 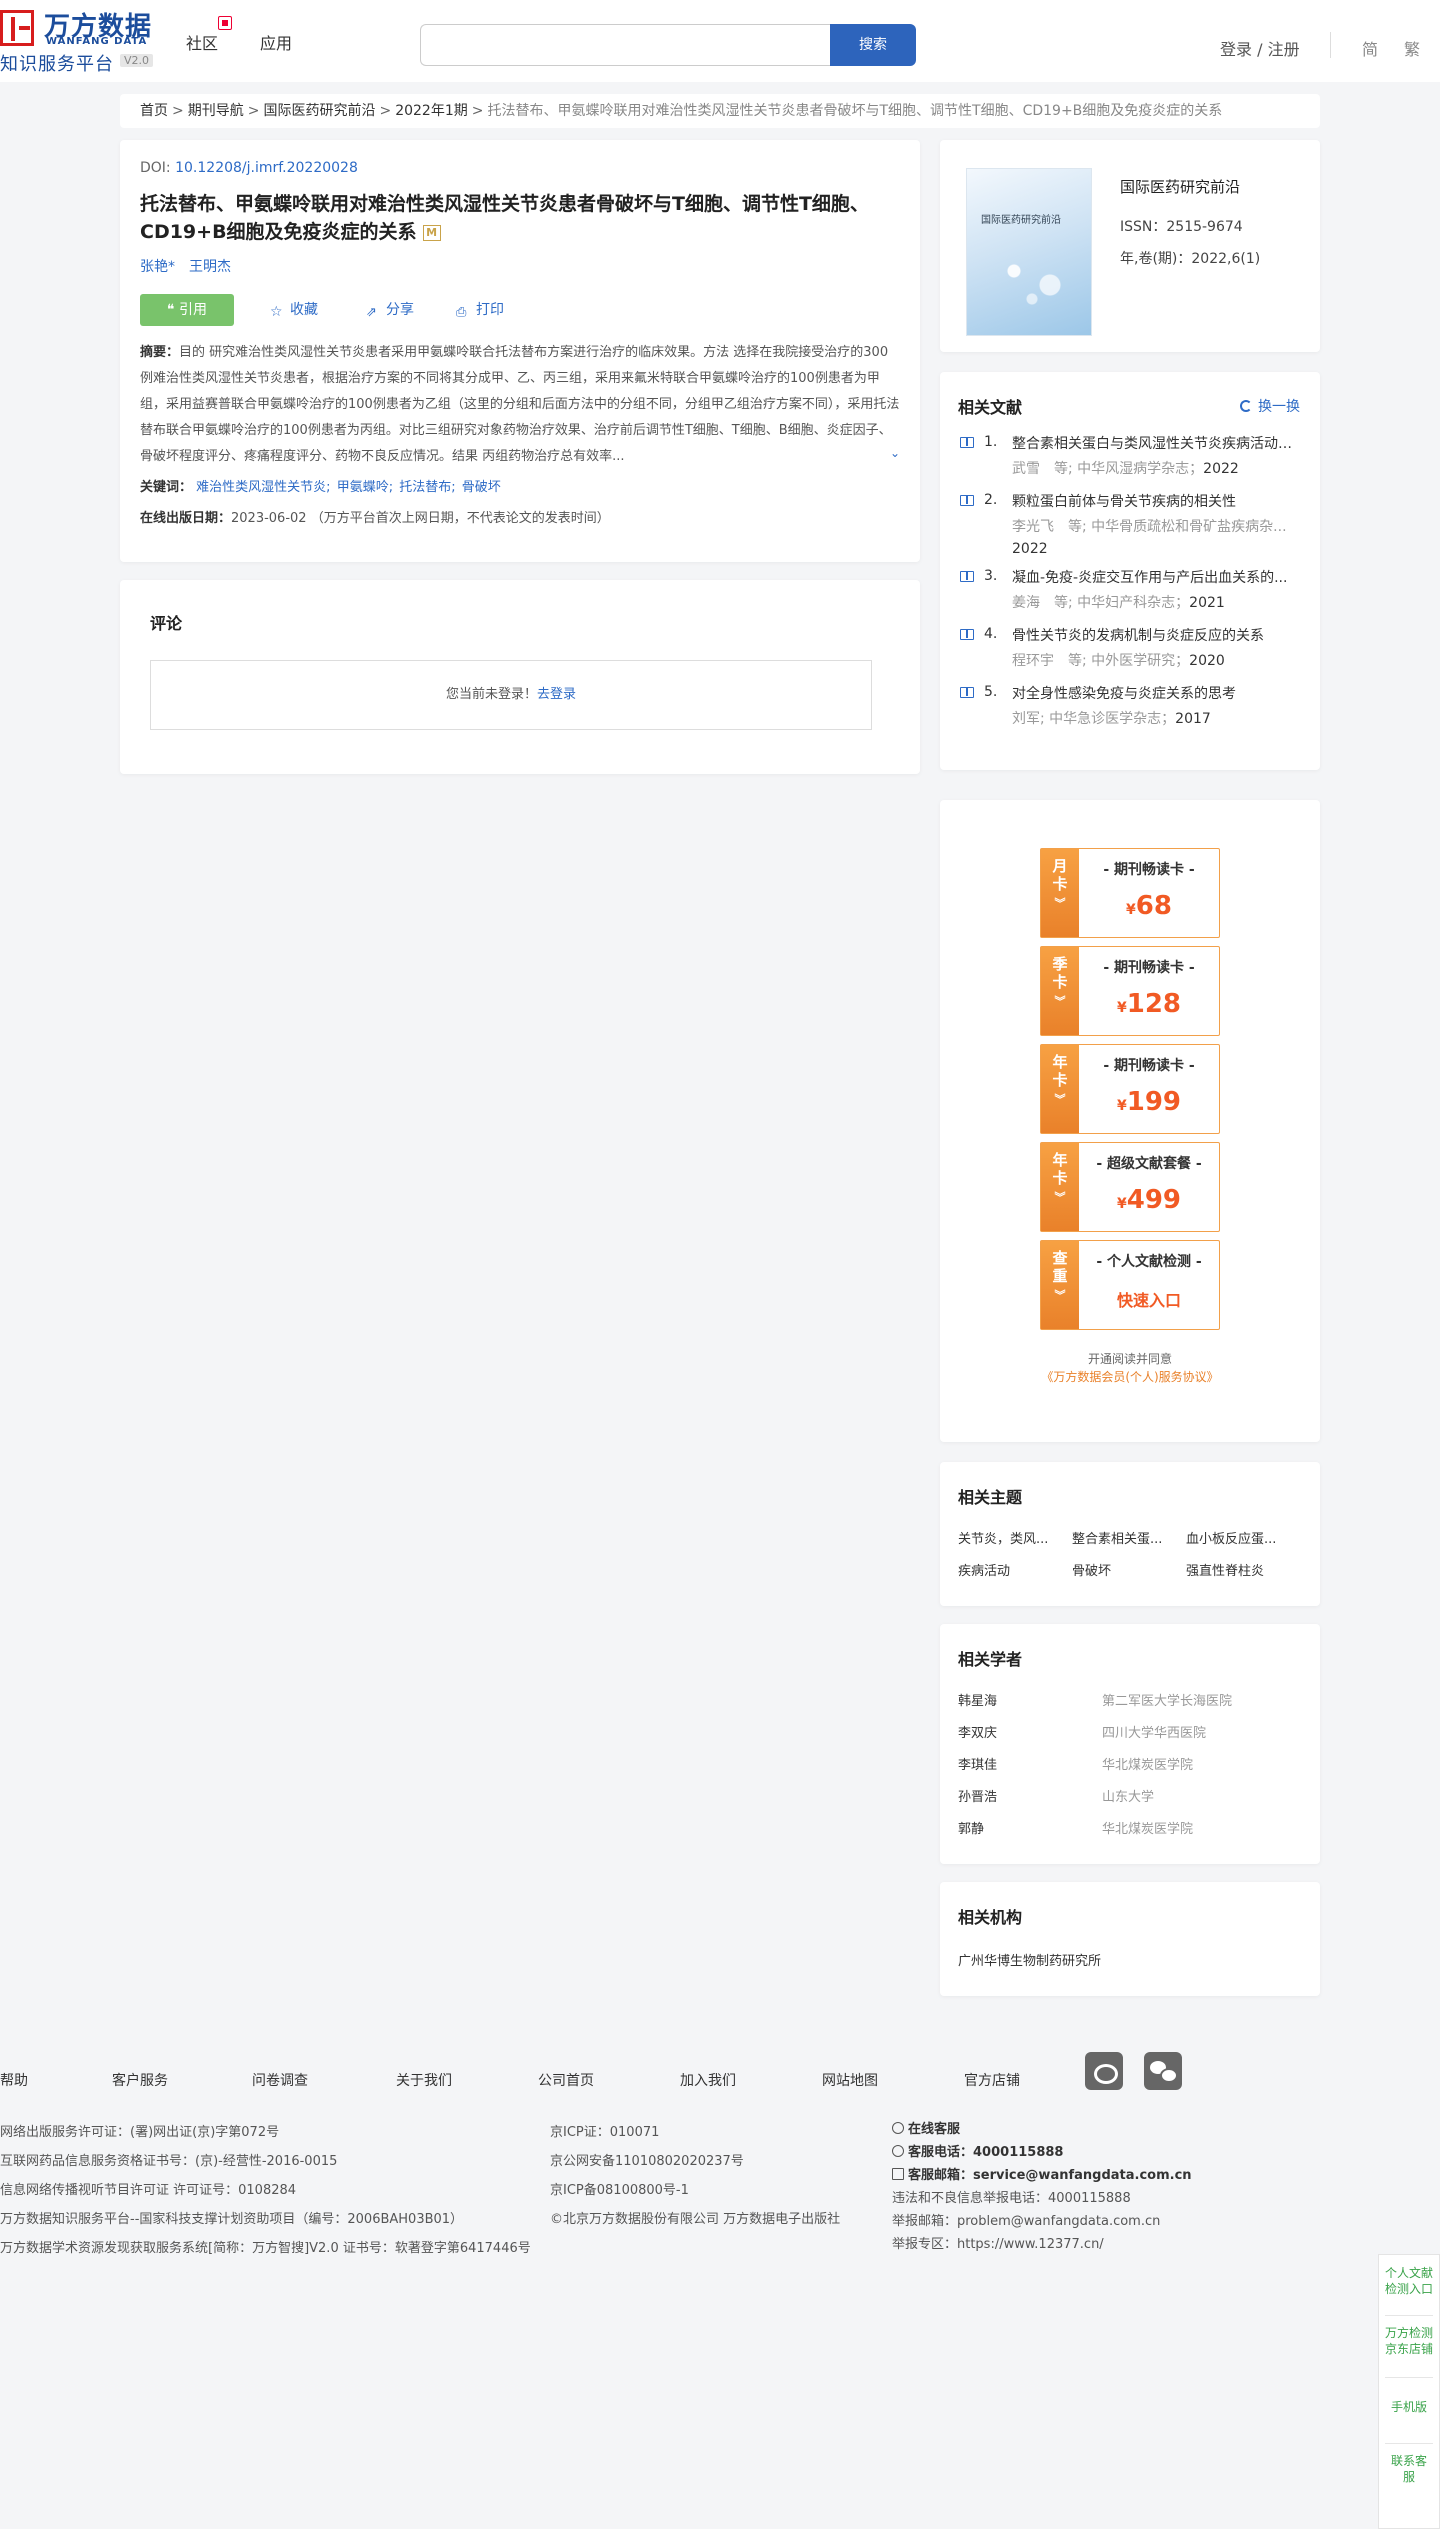 What do you see at coordinates (1180, 186) in the screenshot?
I see `journal-name: 国际医药研究前沿` at bounding box center [1180, 186].